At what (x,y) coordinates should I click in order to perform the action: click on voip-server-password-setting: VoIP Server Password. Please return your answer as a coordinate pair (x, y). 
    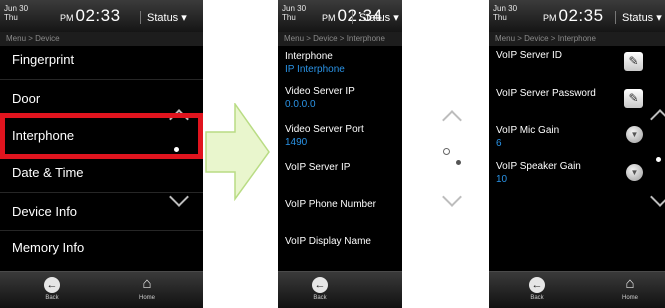
    Looking at the image, I should click on (546, 93).